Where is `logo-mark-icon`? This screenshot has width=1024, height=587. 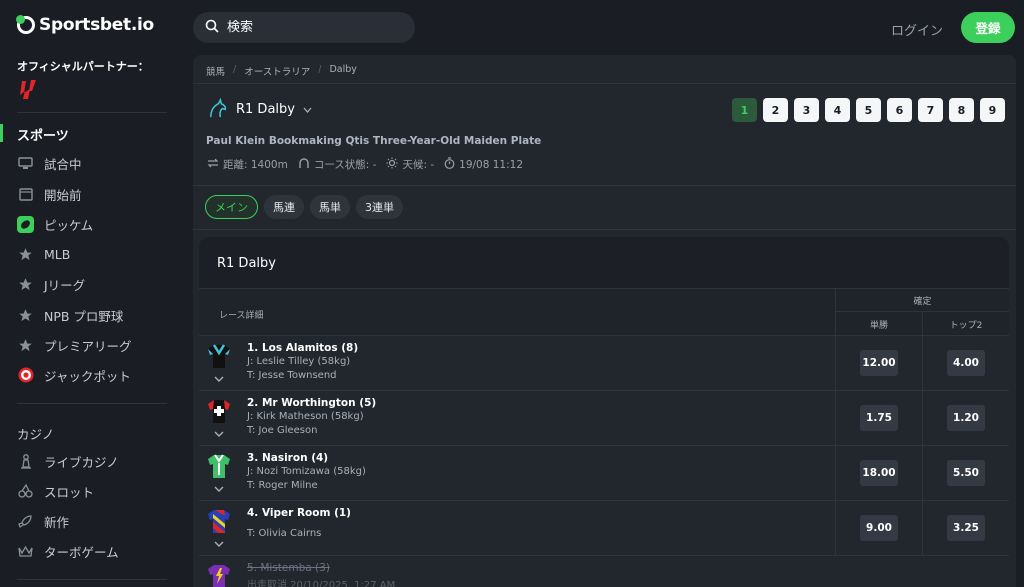
logo-mark-icon is located at coordinates (25, 24).